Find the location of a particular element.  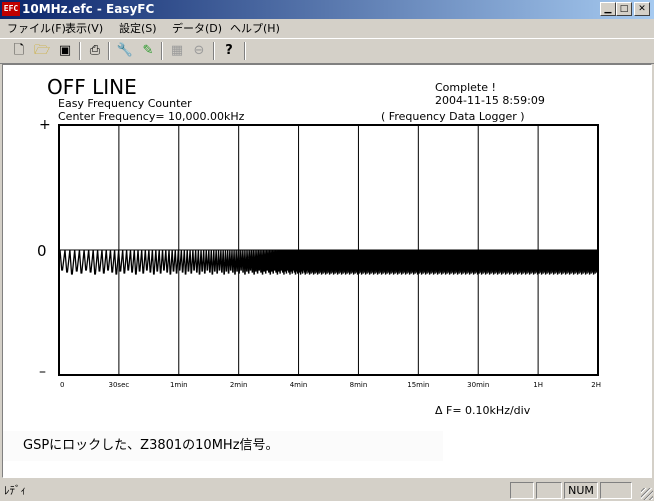

close-button: ✕ is located at coordinates (642, 9).